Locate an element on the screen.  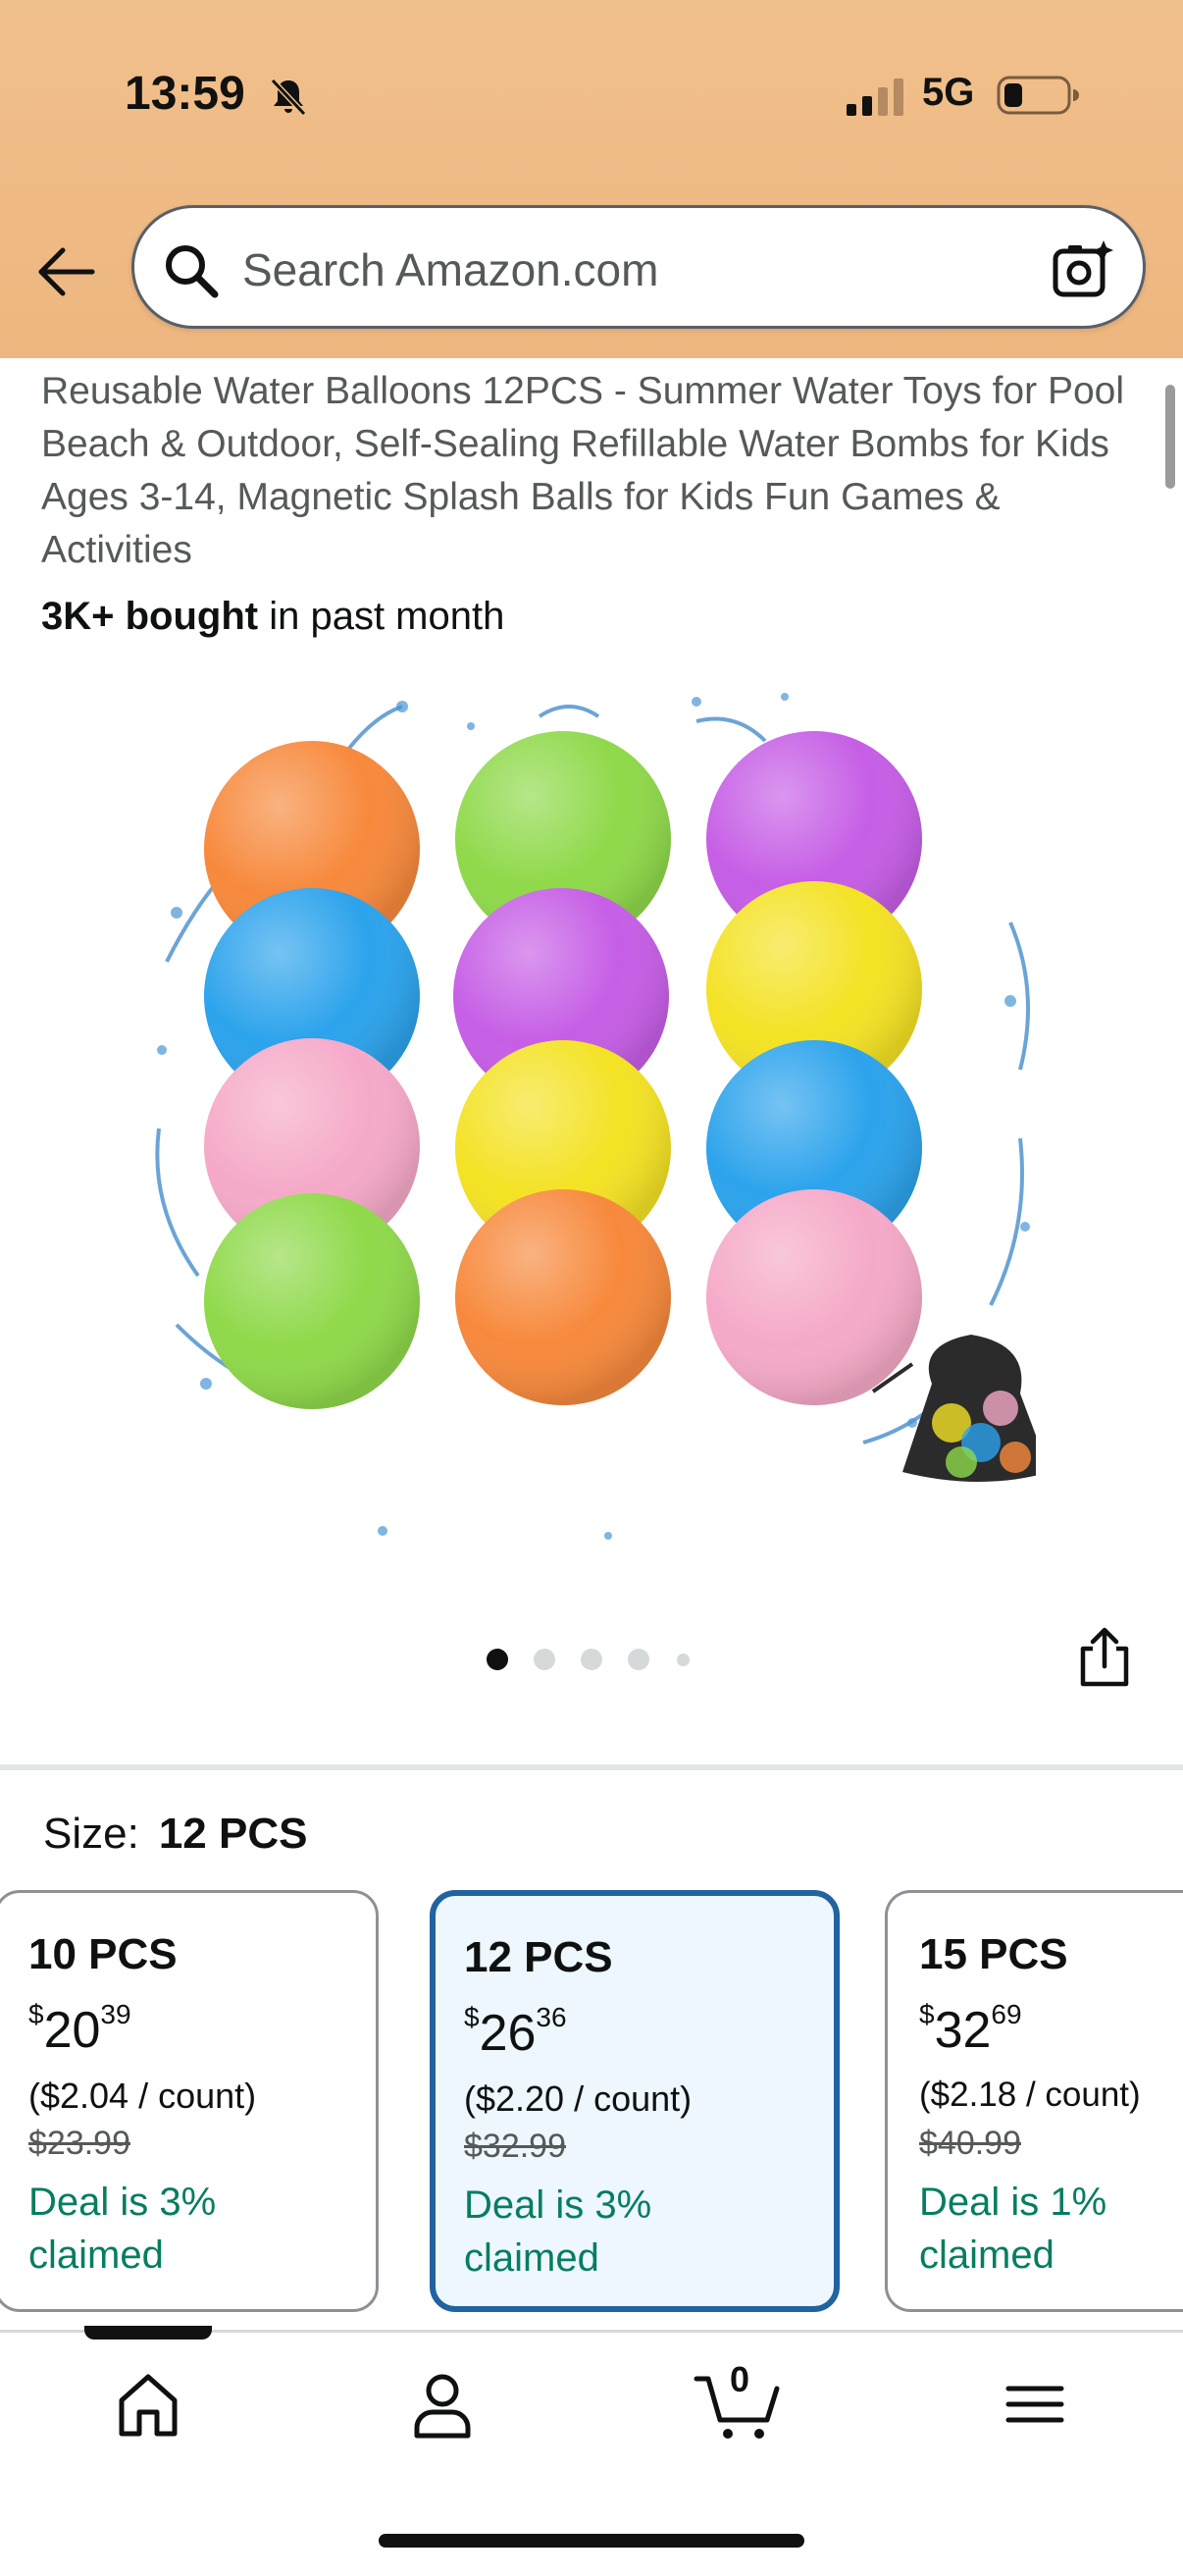
status-time: 13:59 is located at coordinates (185, 94).